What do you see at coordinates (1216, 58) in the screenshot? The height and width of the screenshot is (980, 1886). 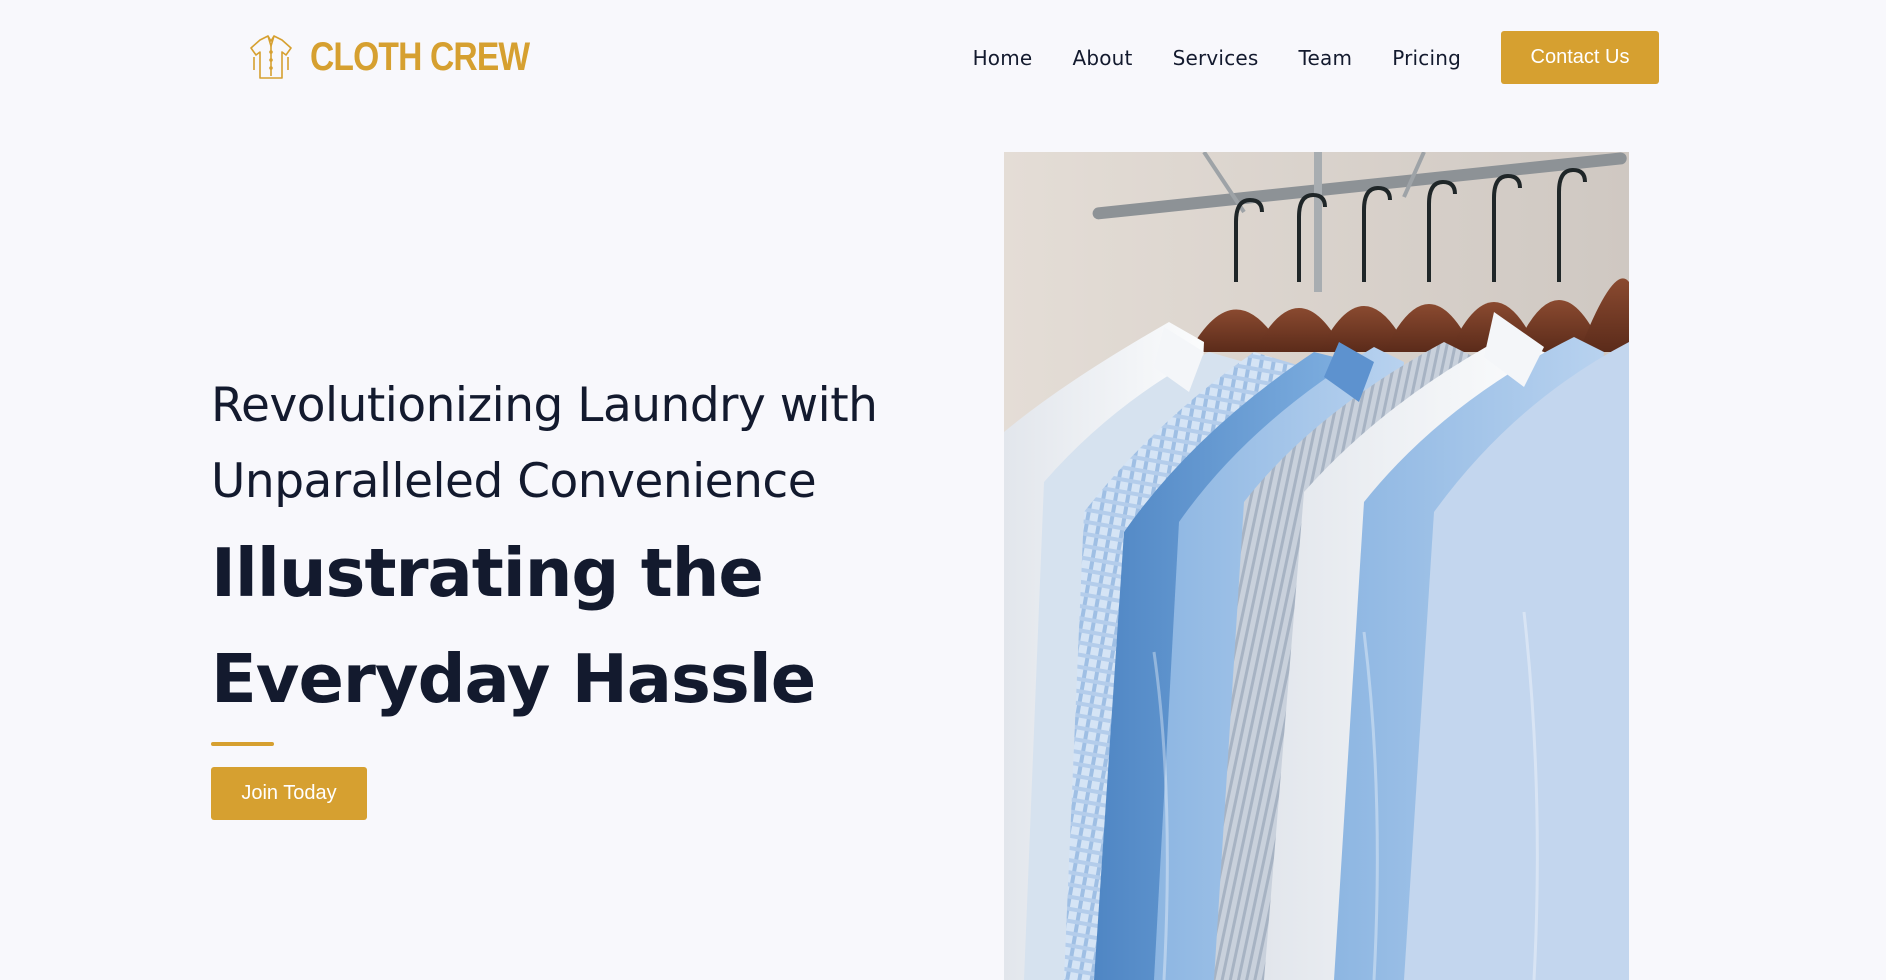 I see `nav-services: Services` at bounding box center [1216, 58].